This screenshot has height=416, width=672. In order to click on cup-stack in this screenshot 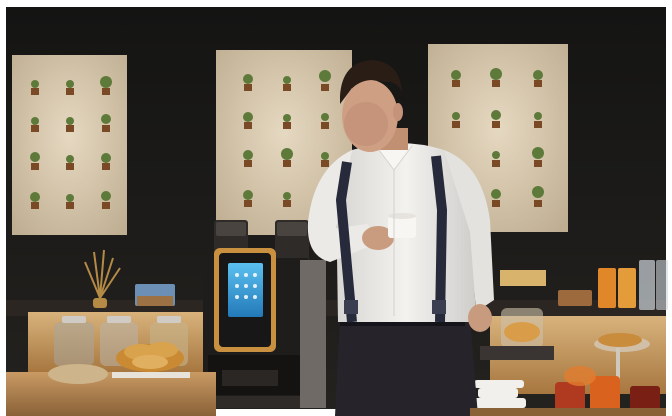, I will do `click(498, 394)`.